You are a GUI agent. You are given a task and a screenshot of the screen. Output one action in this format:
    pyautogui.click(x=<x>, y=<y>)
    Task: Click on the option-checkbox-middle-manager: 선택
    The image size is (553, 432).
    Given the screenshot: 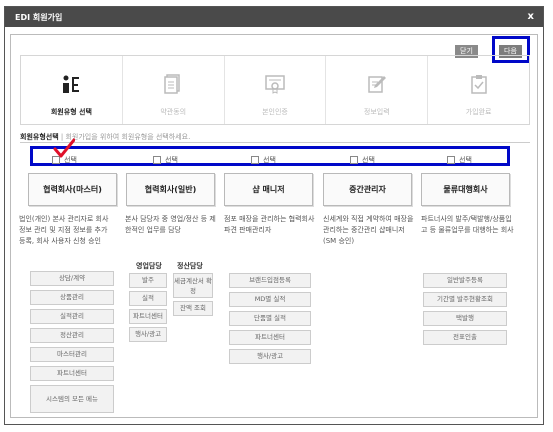 What is the action you would take?
    pyautogui.click(x=362, y=160)
    